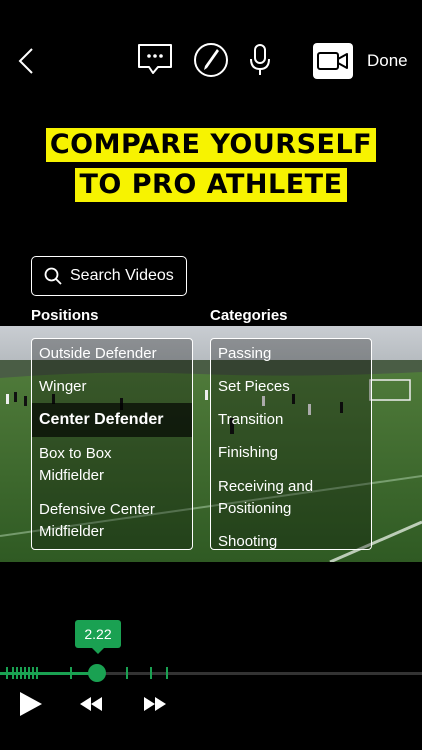  Describe the element at coordinates (75, 465) in the screenshot. I see `position-item-box-to-box-midfielder: Box to Box Midfielder` at that location.